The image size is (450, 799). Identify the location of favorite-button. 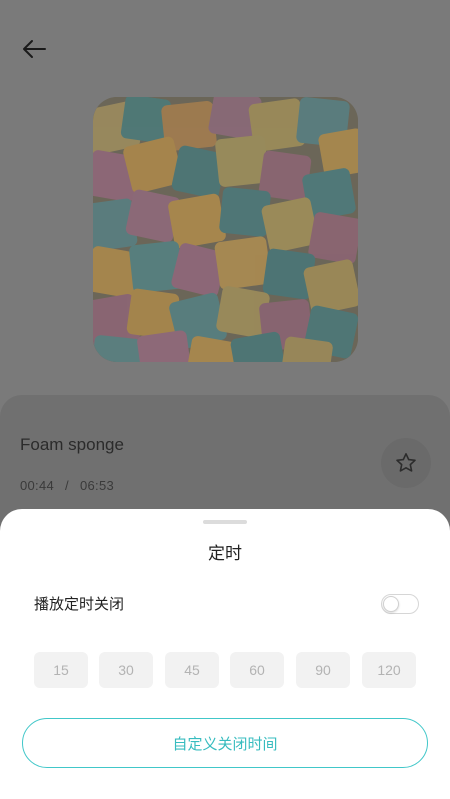
(406, 463).